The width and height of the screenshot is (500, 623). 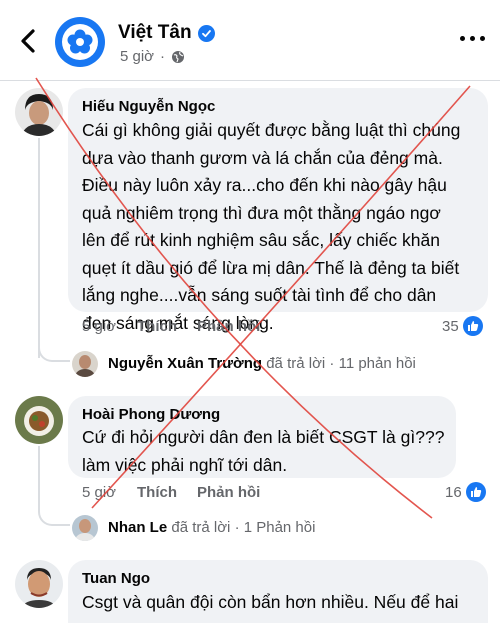 What do you see at coordinates (116, 578) in the screenshot?
I see `comment-author: Tuan Ngo` at bounding box center [116, 578].